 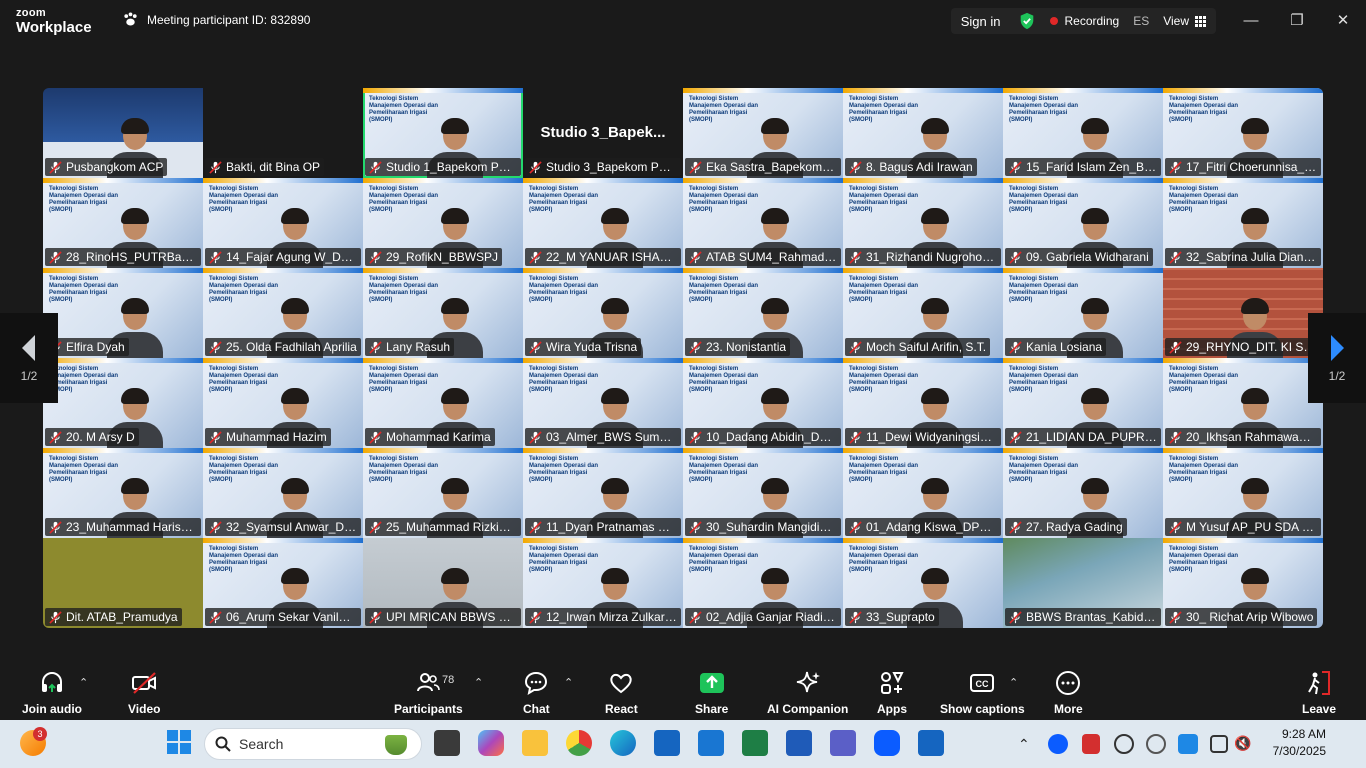 I want to click on cloud-off-icon, so click(x=1124, y=744).